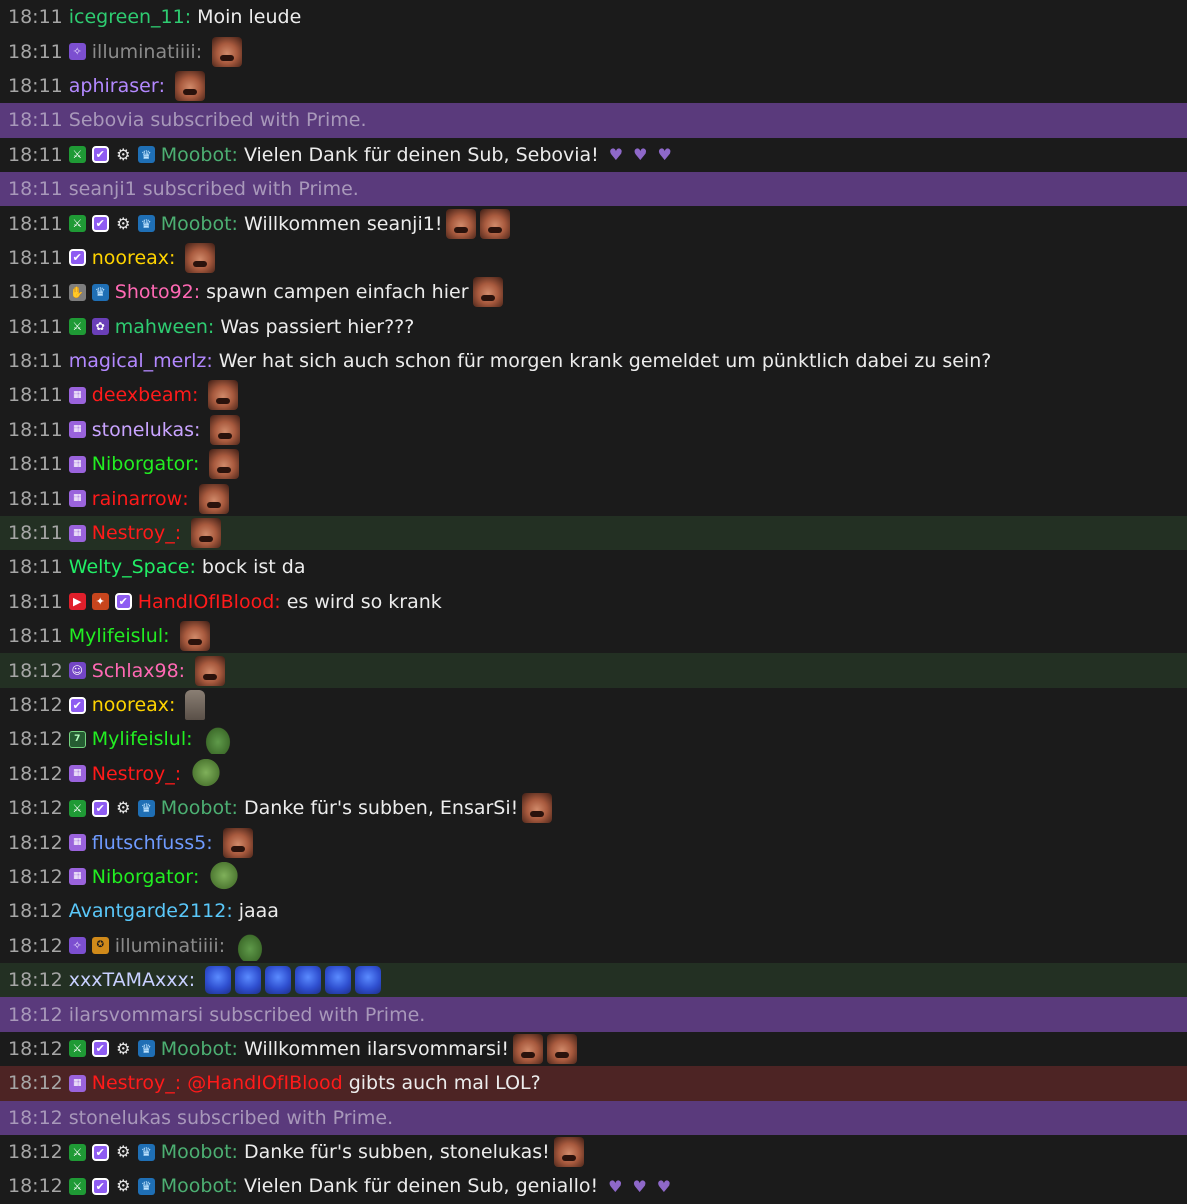 This screenshot has width=1187, height=1204. I want to click on seven-tv-badge-icon: 7, so click(77, 739).